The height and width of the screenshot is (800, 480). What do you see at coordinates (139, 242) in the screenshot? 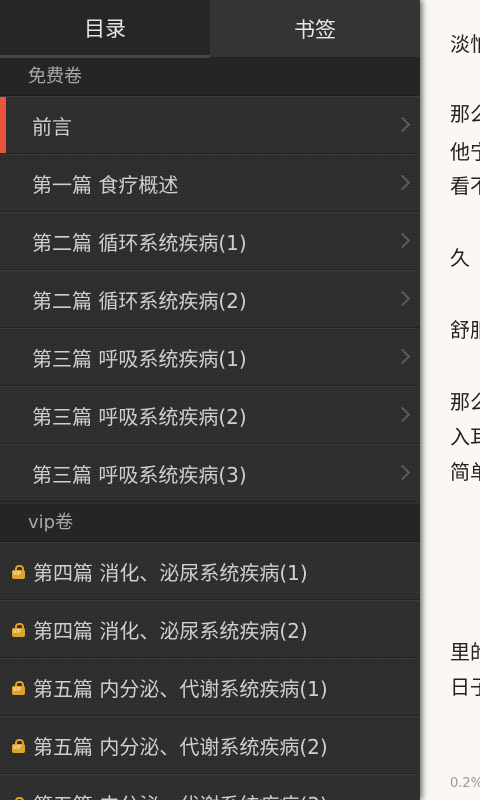
I see `chapter-label: 第二篇 循环系统疾病(1)` at bounding box center [139, 242].